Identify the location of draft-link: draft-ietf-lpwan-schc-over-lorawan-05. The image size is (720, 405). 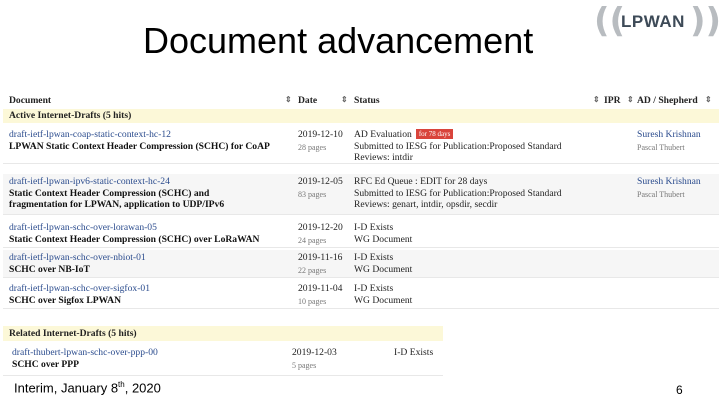
(83, 228).